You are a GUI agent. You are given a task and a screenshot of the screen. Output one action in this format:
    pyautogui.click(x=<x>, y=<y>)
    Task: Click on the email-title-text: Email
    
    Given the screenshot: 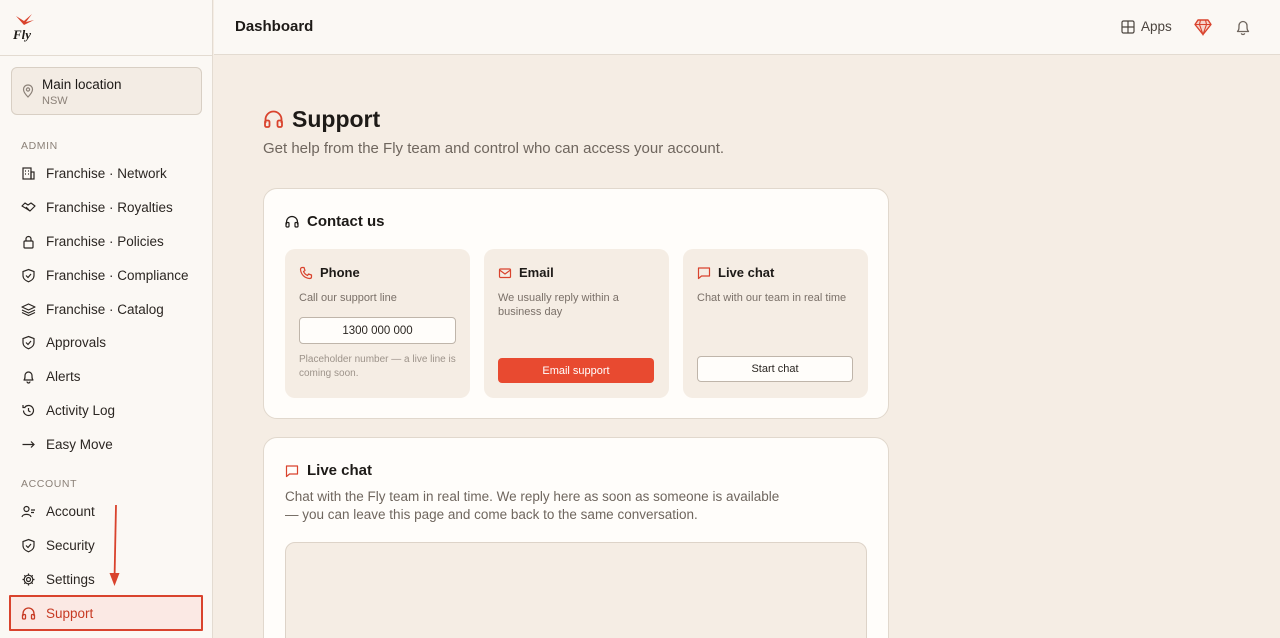 What is the action you would take?
    pyautogui.click(x=536, y=272)
    